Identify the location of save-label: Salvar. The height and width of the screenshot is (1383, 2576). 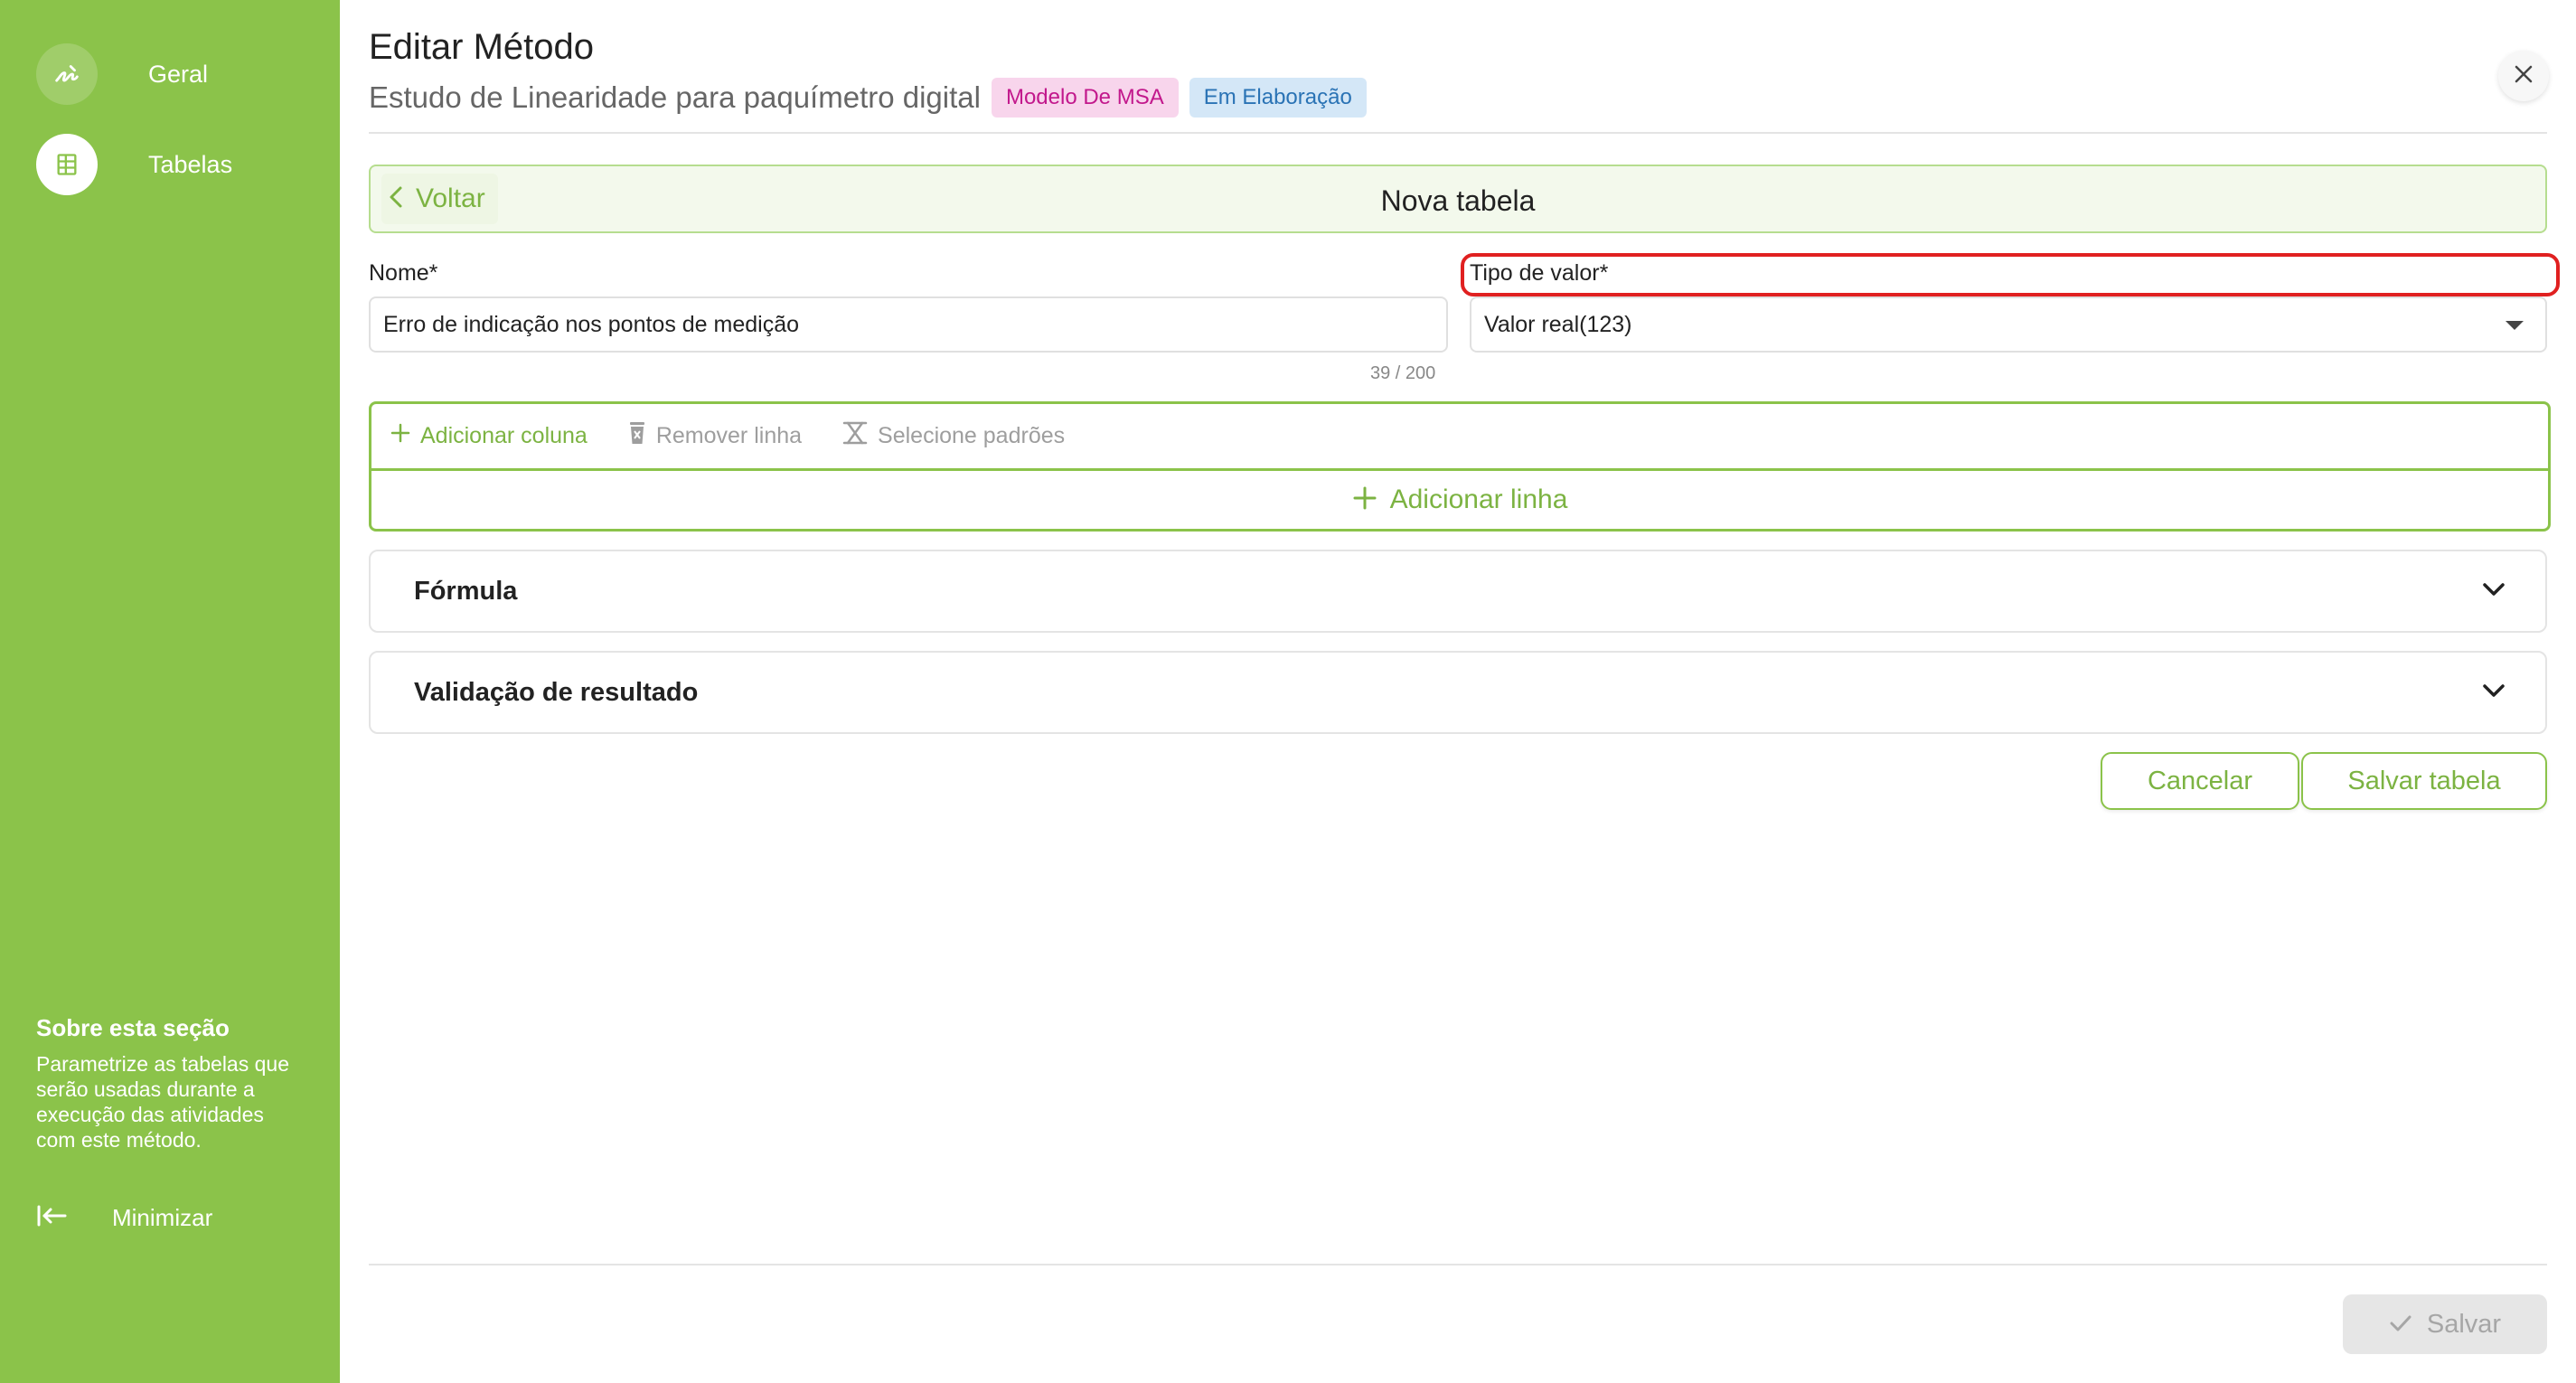
(2464, 1324).